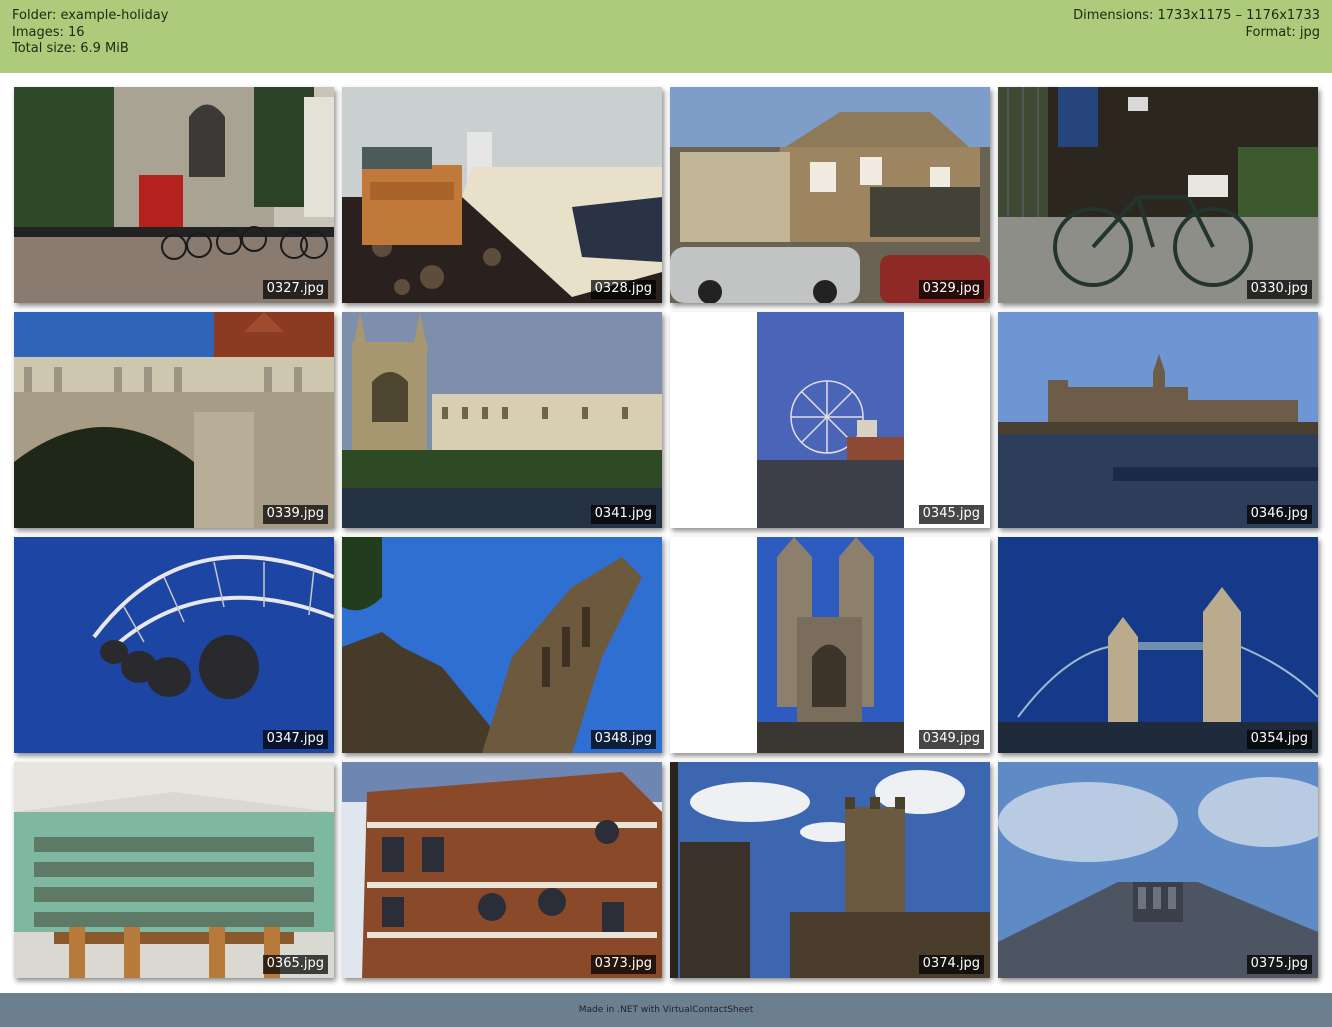  I want to click on thumbnail-0365: 0365.jpg, so click(174, 870).